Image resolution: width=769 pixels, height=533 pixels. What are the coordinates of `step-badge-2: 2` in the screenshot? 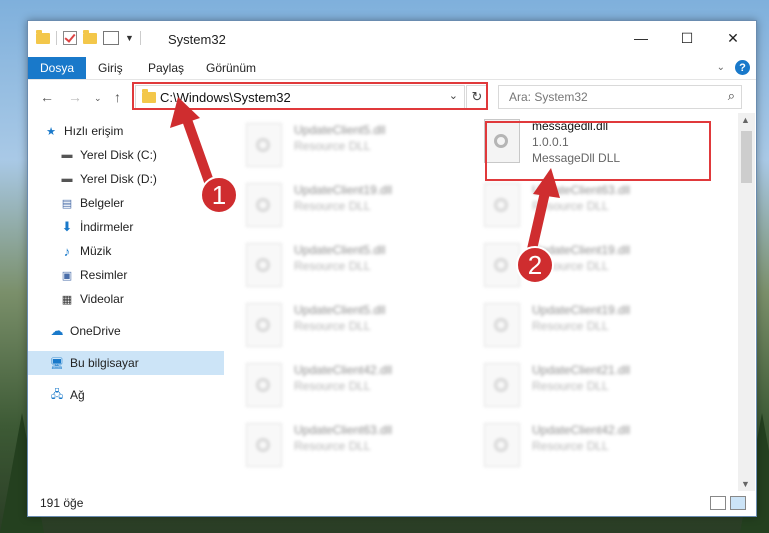 It's located at (535, 265).